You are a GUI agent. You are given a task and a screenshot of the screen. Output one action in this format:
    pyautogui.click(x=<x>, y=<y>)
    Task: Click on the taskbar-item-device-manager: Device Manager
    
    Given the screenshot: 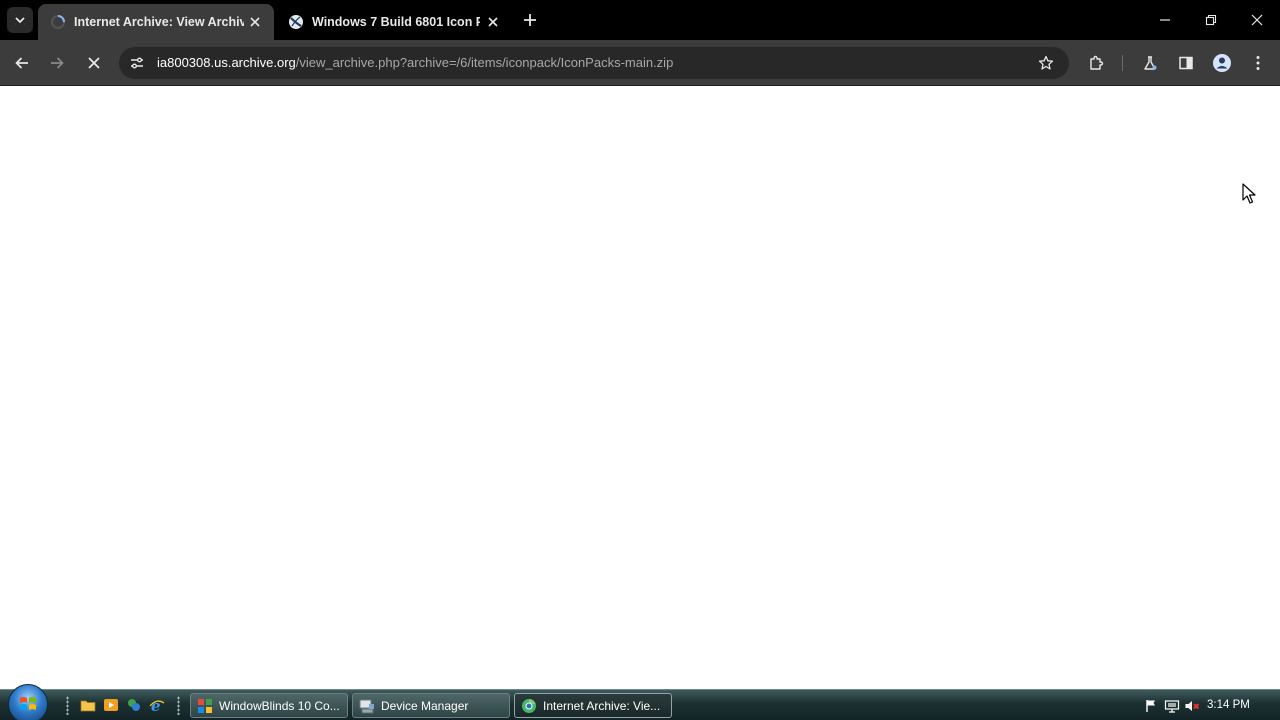 What is the action you would take?
    pyautogui.click(x=431, y=705)
    